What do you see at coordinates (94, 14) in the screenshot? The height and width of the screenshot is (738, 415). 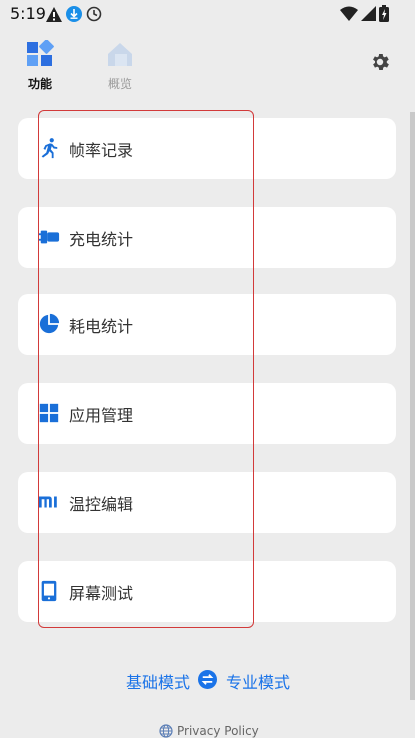 I see `clock-icon` at bounding box center [94, 14].